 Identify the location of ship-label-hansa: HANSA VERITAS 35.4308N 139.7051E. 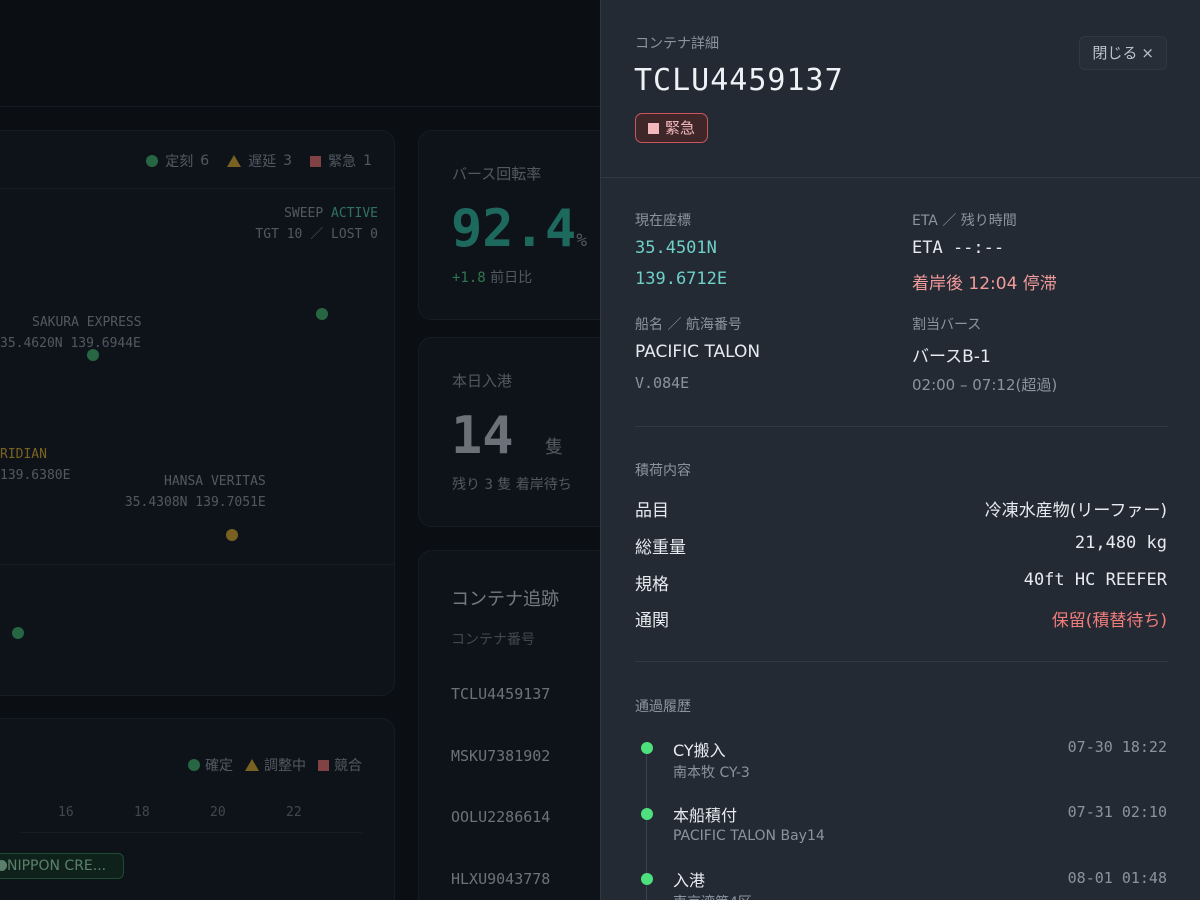
(194, 492).